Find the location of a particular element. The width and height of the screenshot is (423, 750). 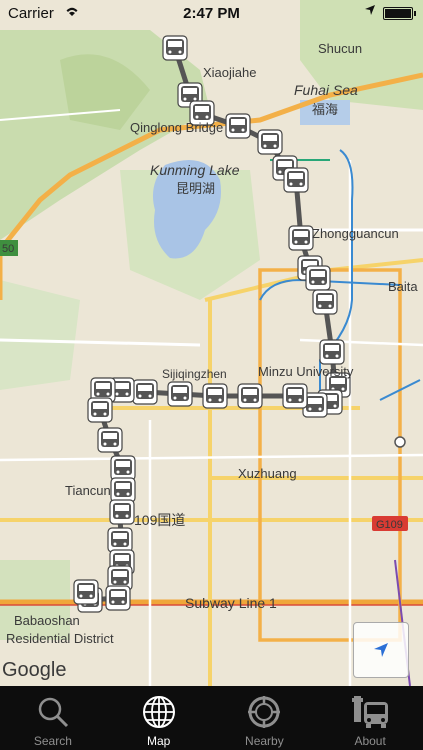

label-fuhai-sea: Fuhai Sea is located at coordinates (326, 90).